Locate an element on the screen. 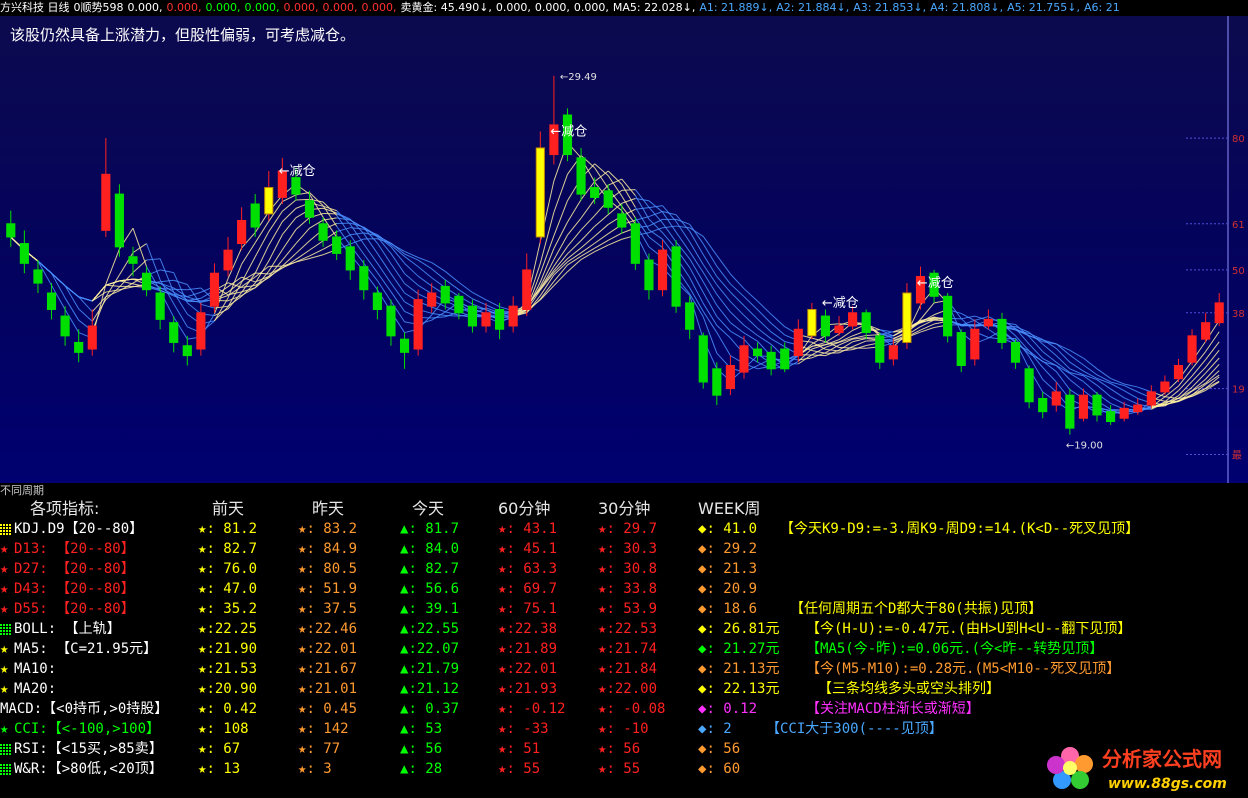  value-text: : 21.13元 is located at coordinates (743, 669).